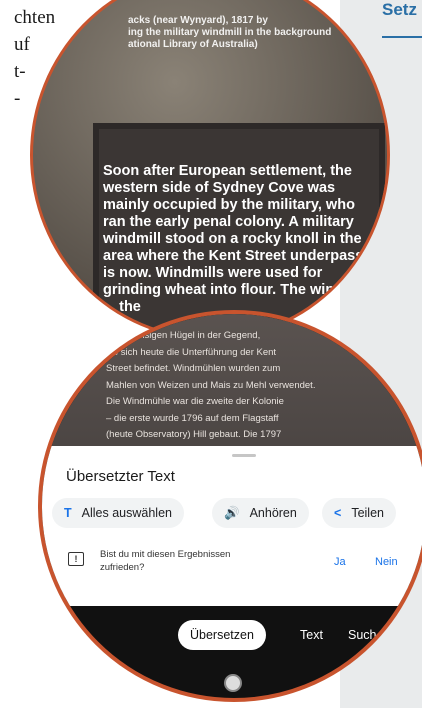  What do you see at coordinates (183, 335) in the screenshot?
I see `overlay-line: einem felsigen Hügel in der Gegend,` at bounding box center [183, 335].